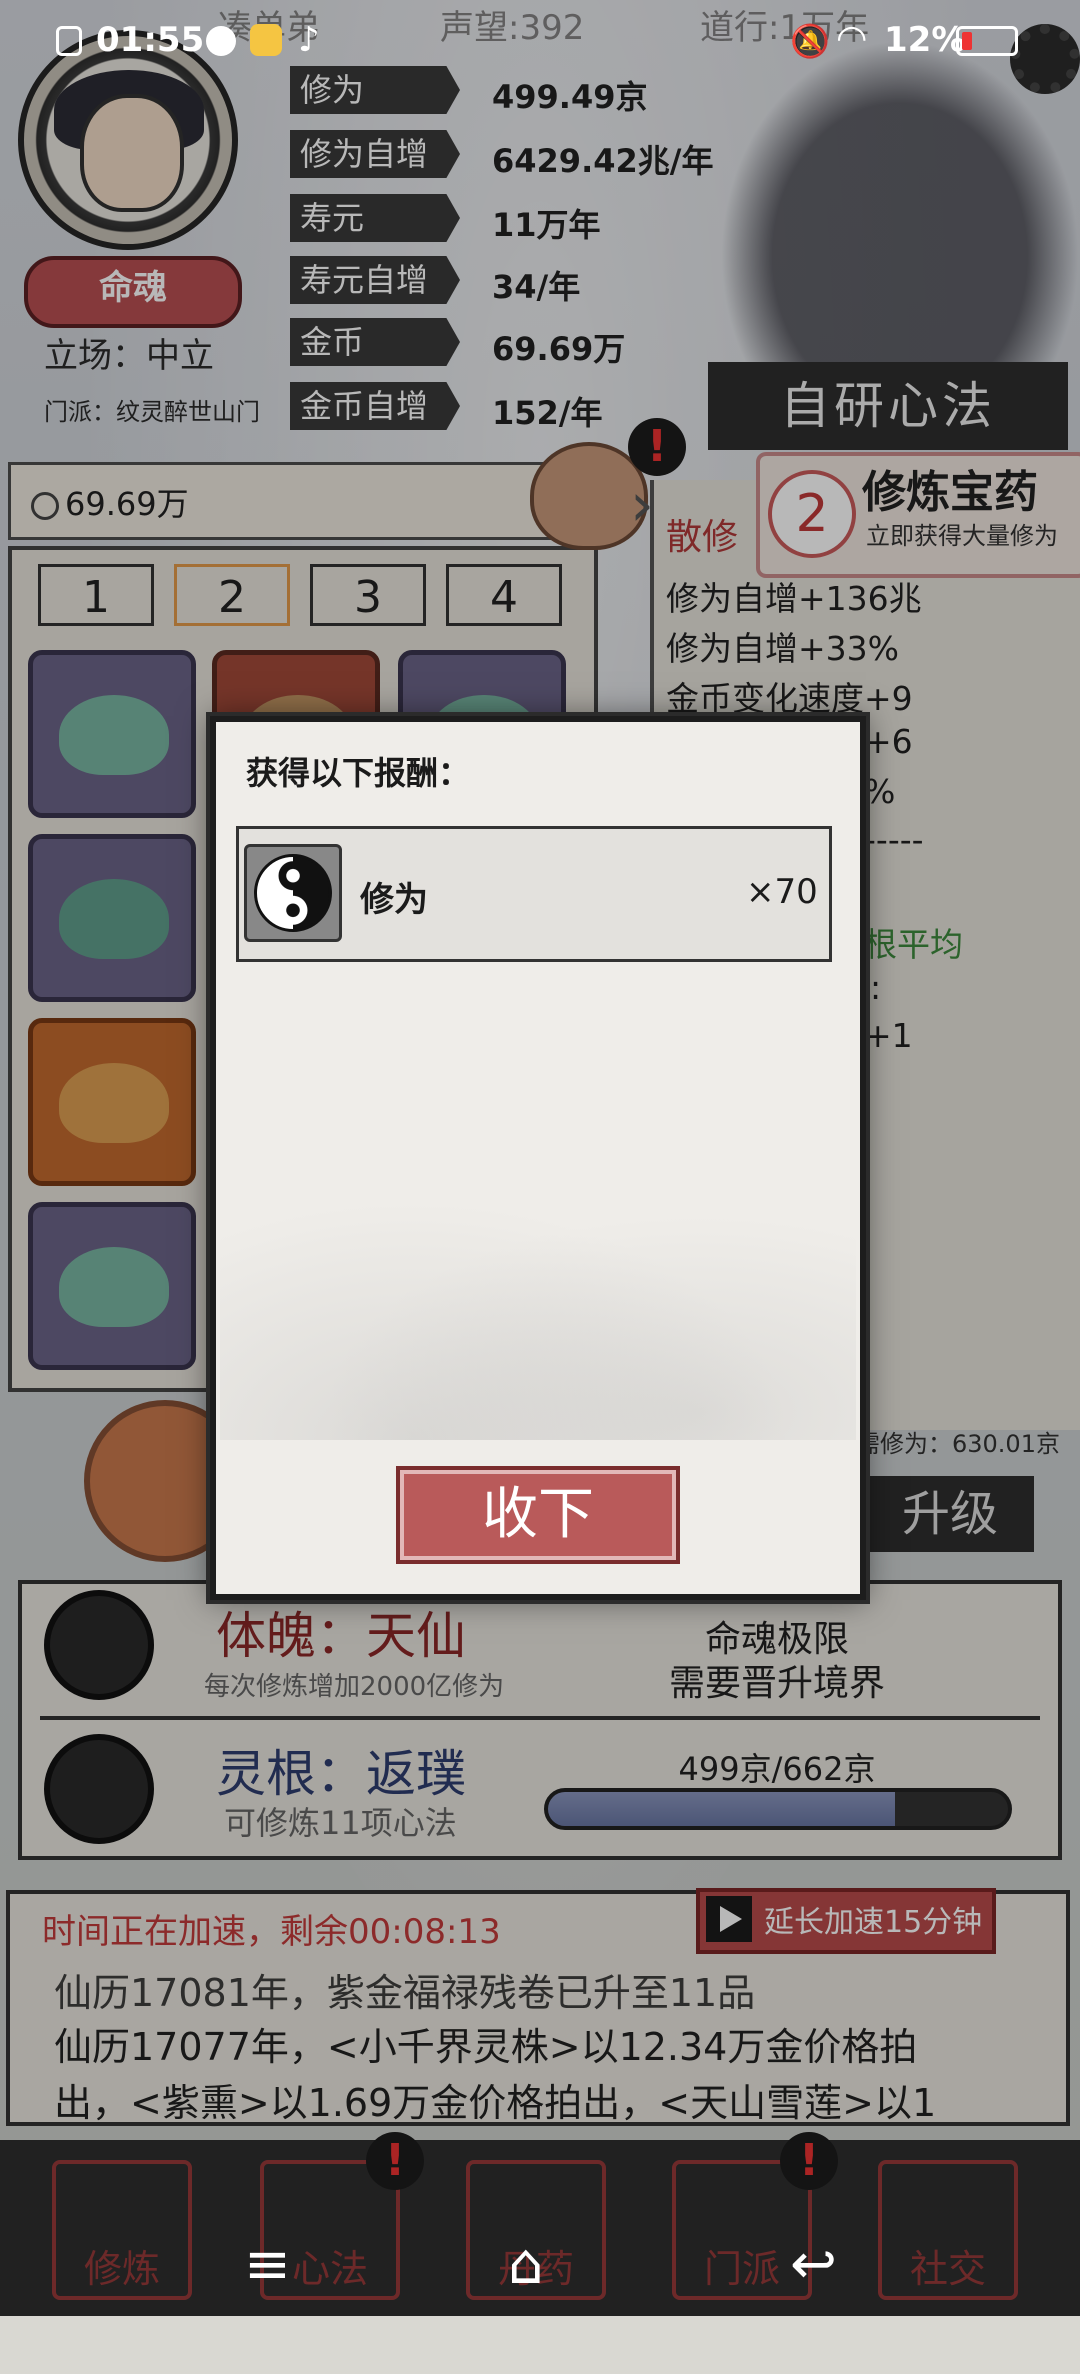  What do you see at coordinates (526, 2264) in the screenshot?
I see `home-icon: ⌂` at bounding box center [526, 2264].